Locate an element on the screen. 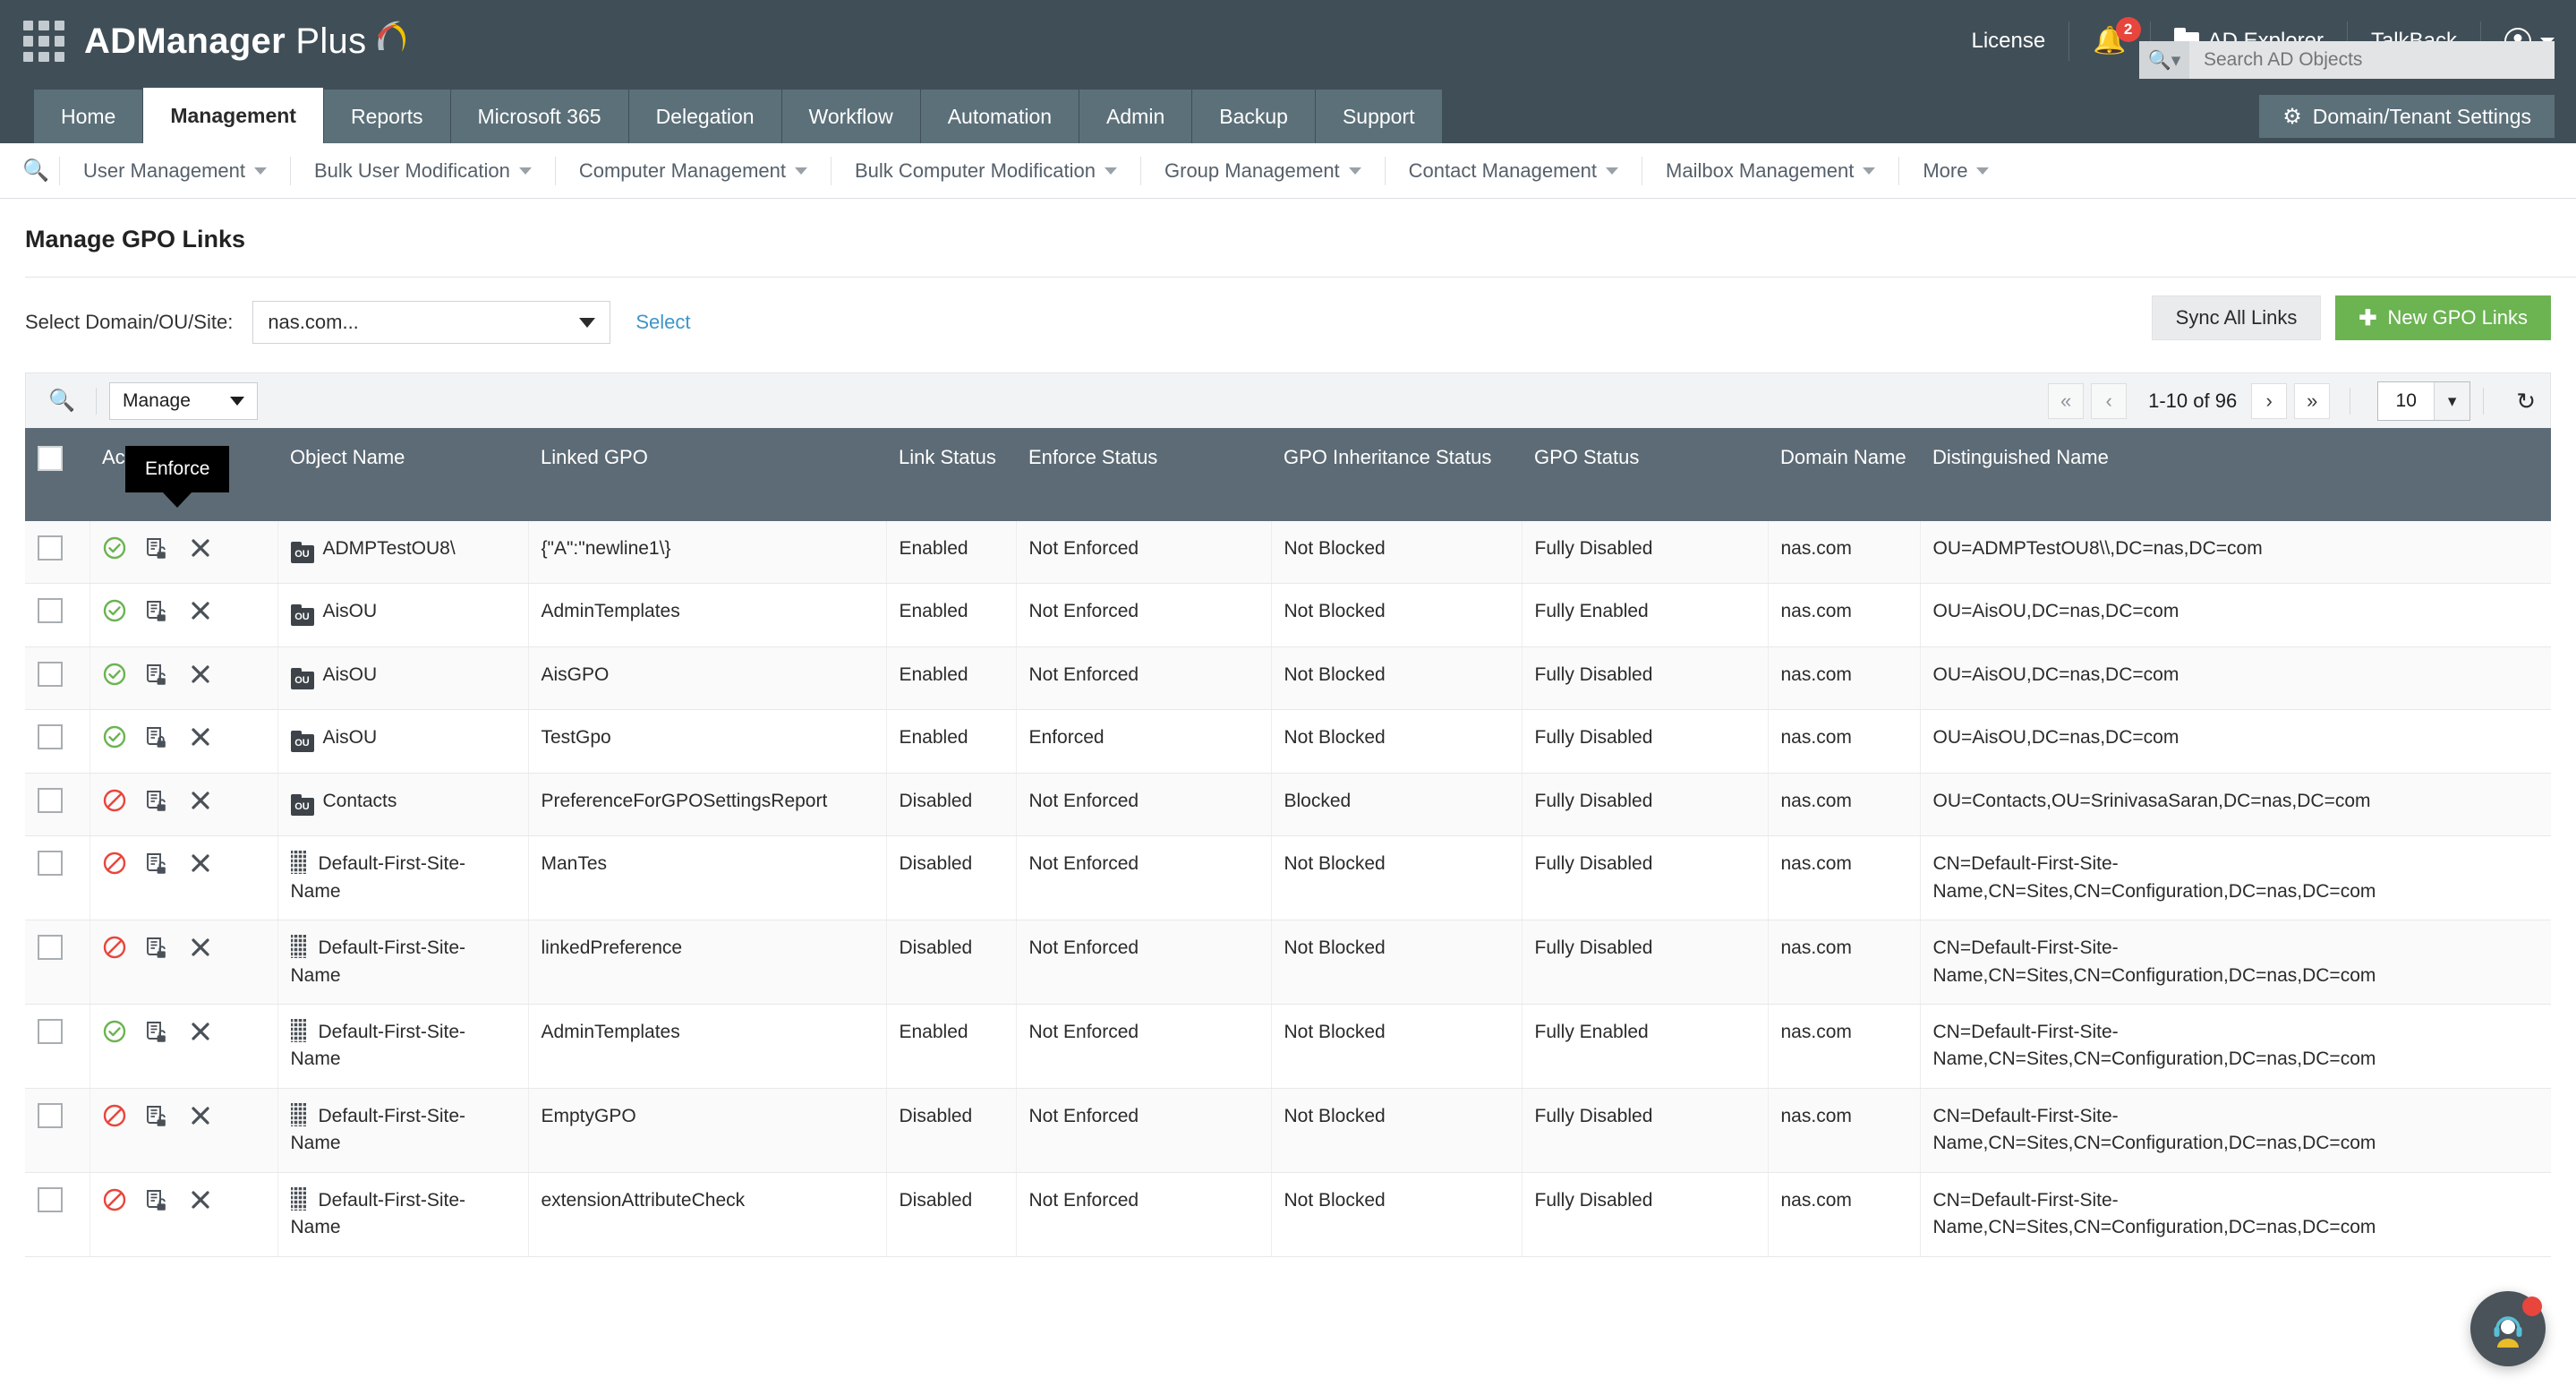 Image resolution: width=2576 pixels, height=1395 pixels. last-page-button: » is located at coordinates (2312, 401).